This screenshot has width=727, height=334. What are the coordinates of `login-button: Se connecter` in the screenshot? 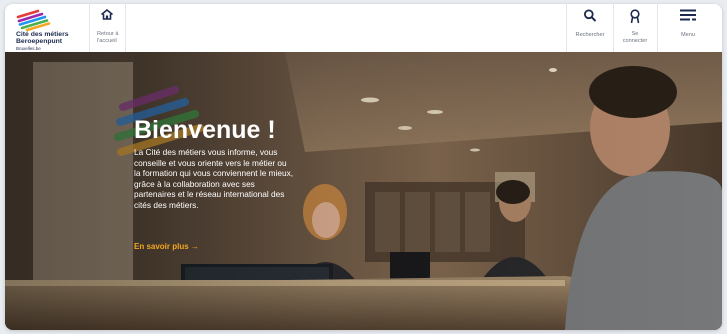 It's located at (635, 28).